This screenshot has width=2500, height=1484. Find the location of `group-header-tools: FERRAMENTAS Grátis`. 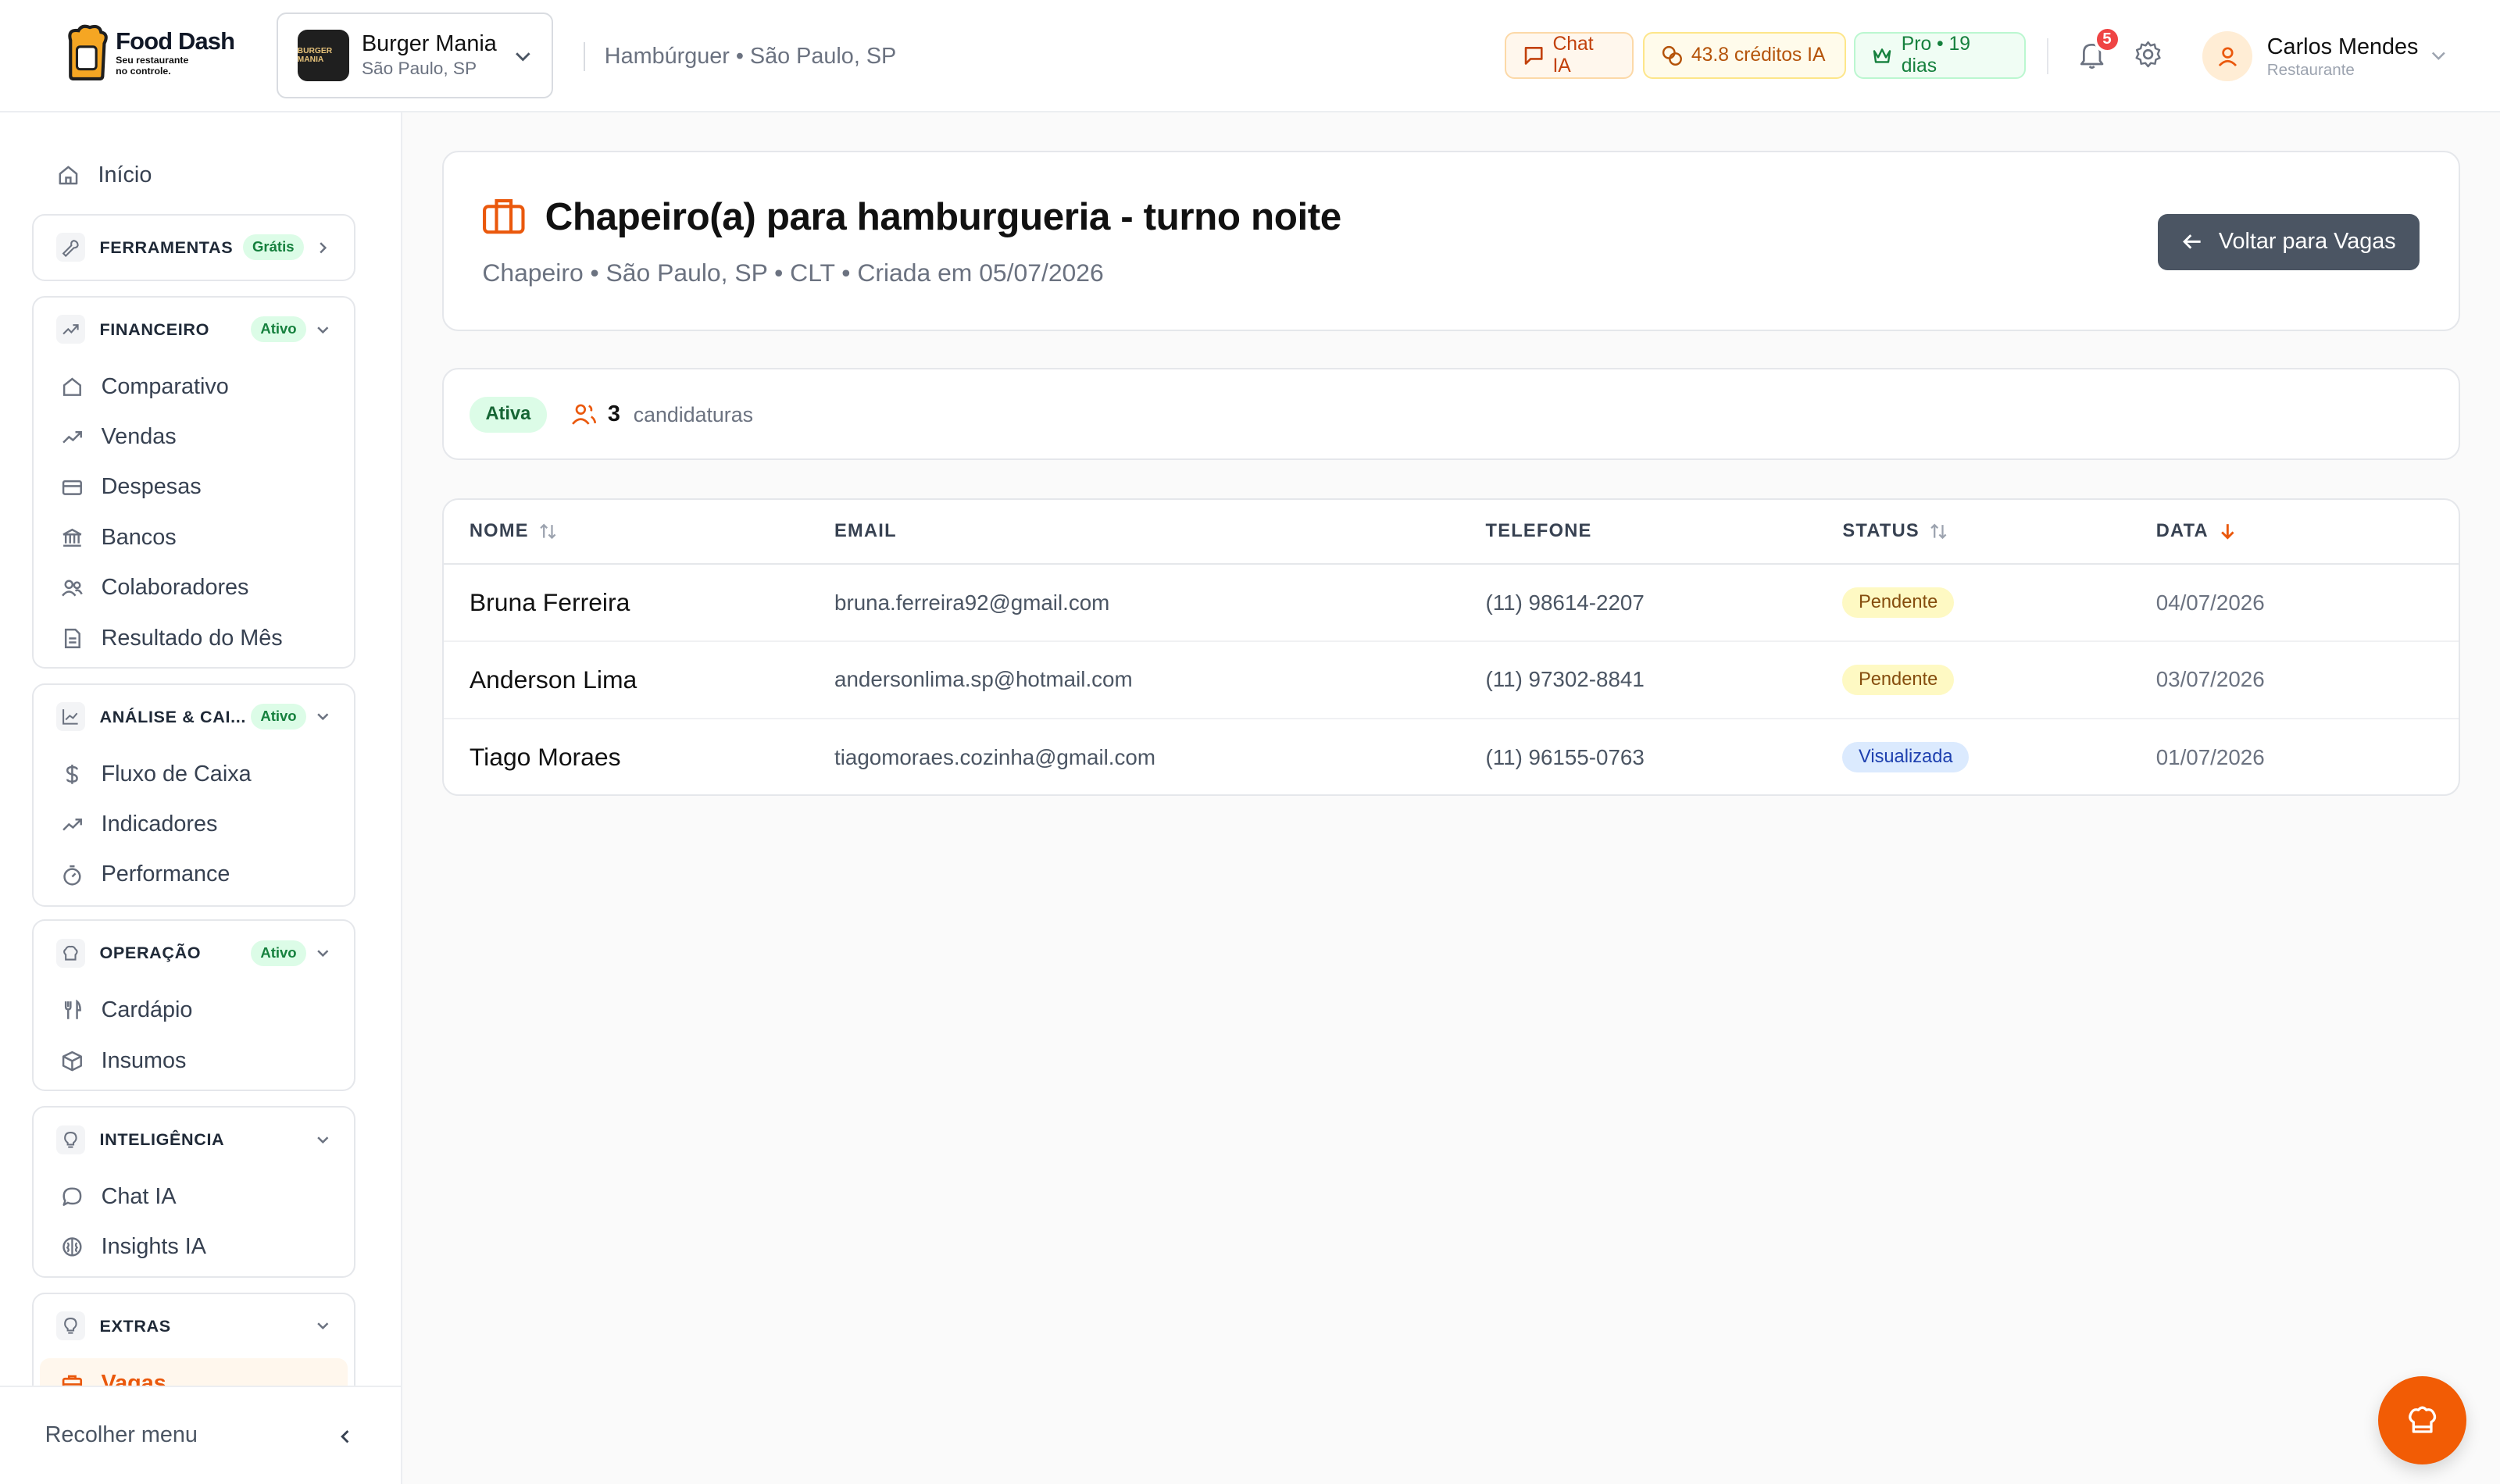

group-header-tools: FERRAMENTAS Grátis is located at coordinates (194, 248).